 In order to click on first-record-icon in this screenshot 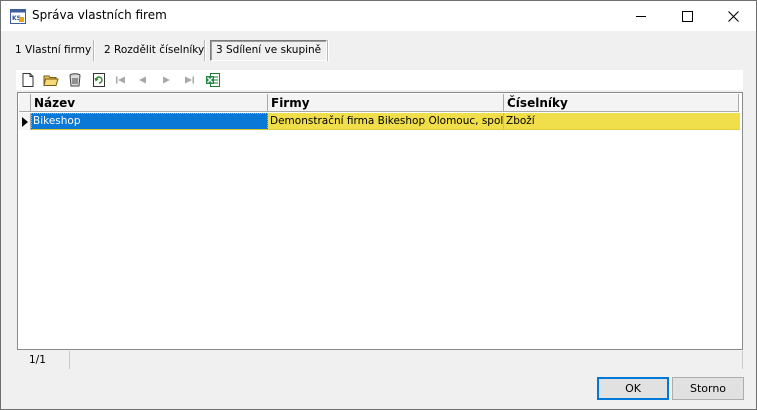, I will do `click(120, 80)`.